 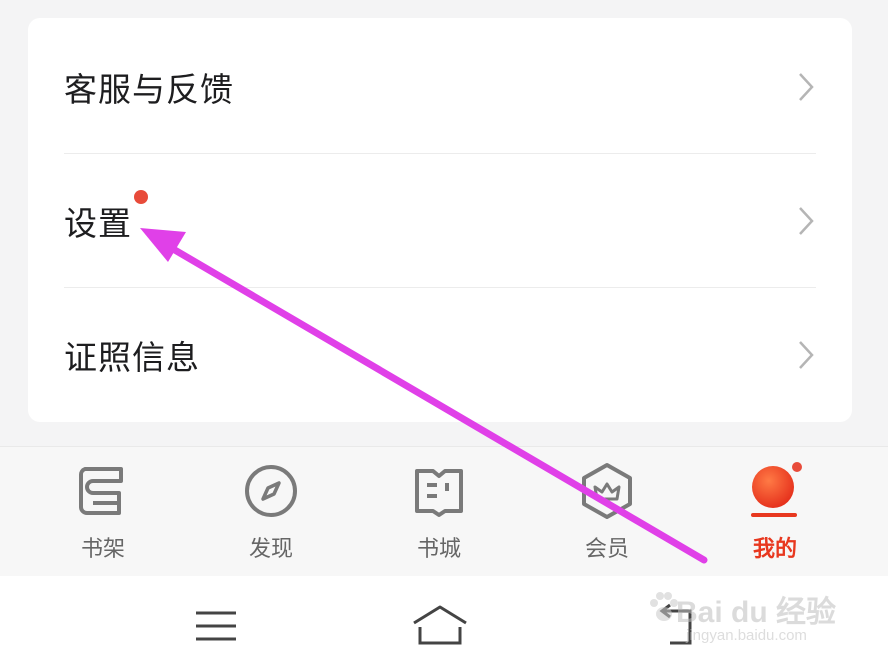 I want to click on tab-bookshelf: 书架, so click(x=103, y=516).